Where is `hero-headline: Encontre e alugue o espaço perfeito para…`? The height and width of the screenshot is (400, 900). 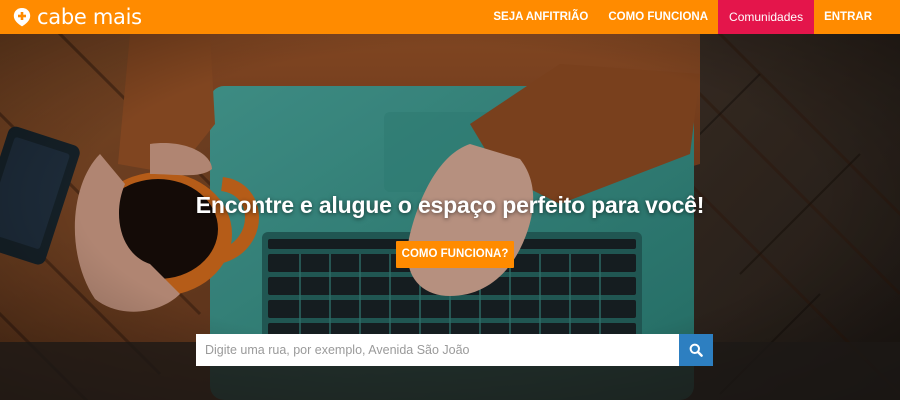
hero-headline: Encontre e alugue o espaço perfeito para… is located at coordinates (450, 205).